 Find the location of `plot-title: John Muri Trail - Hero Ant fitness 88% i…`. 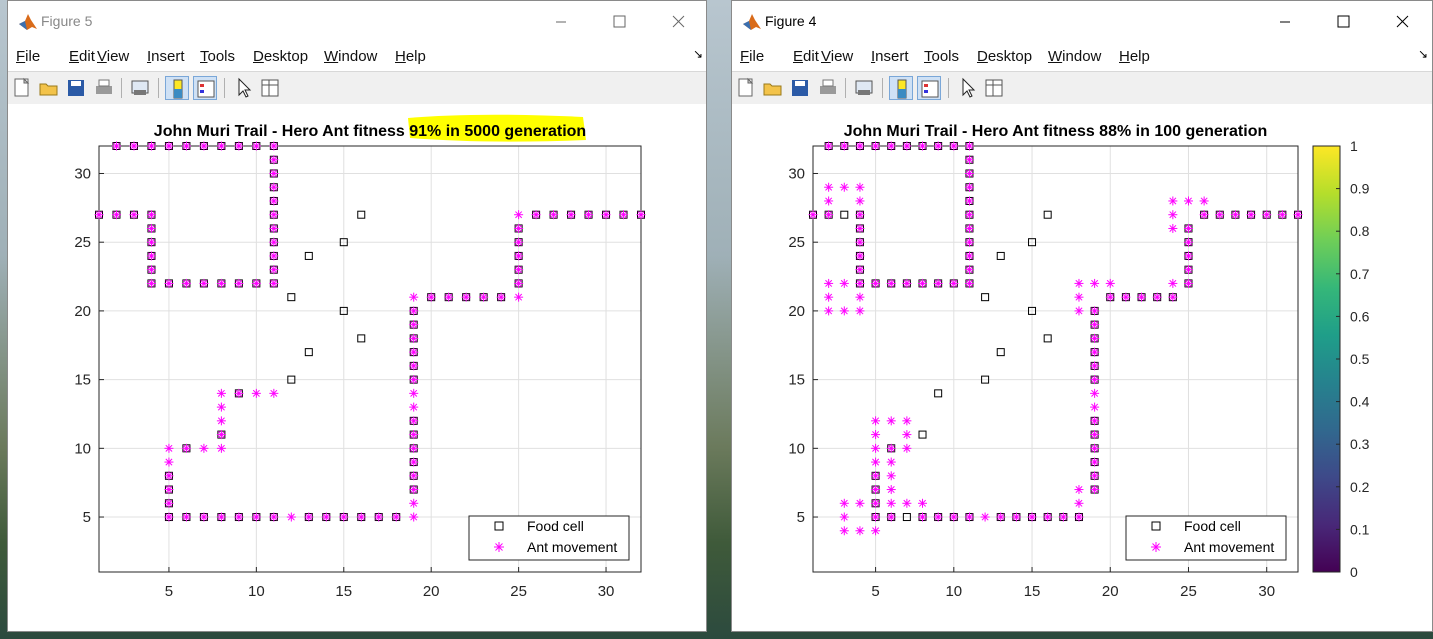

plot-title: John Muri Trail - Hero Ant fitness 88% i… is located at coordinates (1056, 131).